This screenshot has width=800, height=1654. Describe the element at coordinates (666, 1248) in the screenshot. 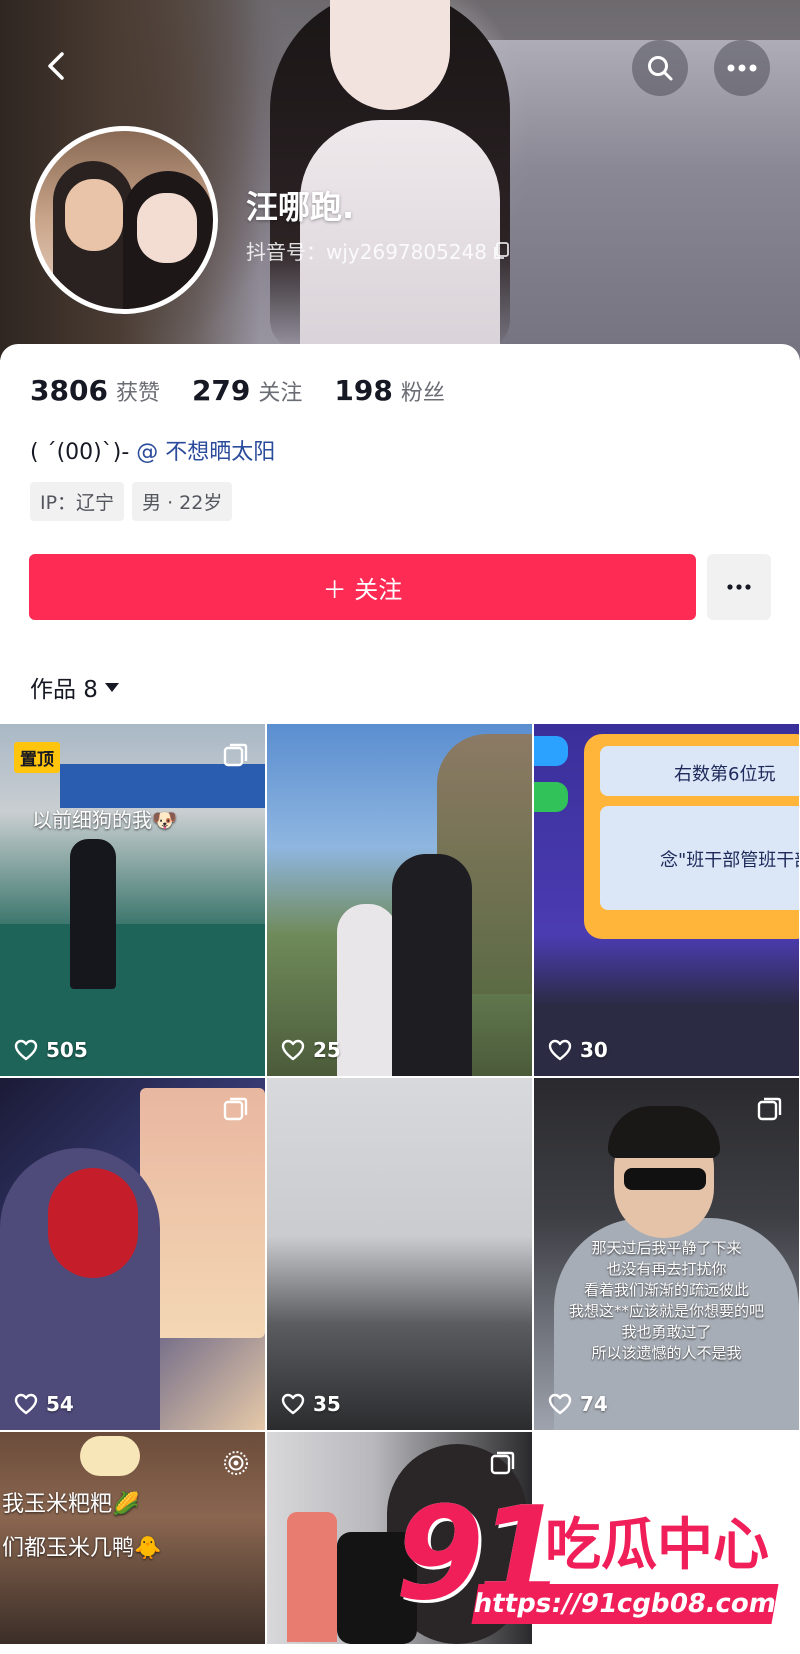

I see `lyric-line: 那天过后我平静了下来` at that location.